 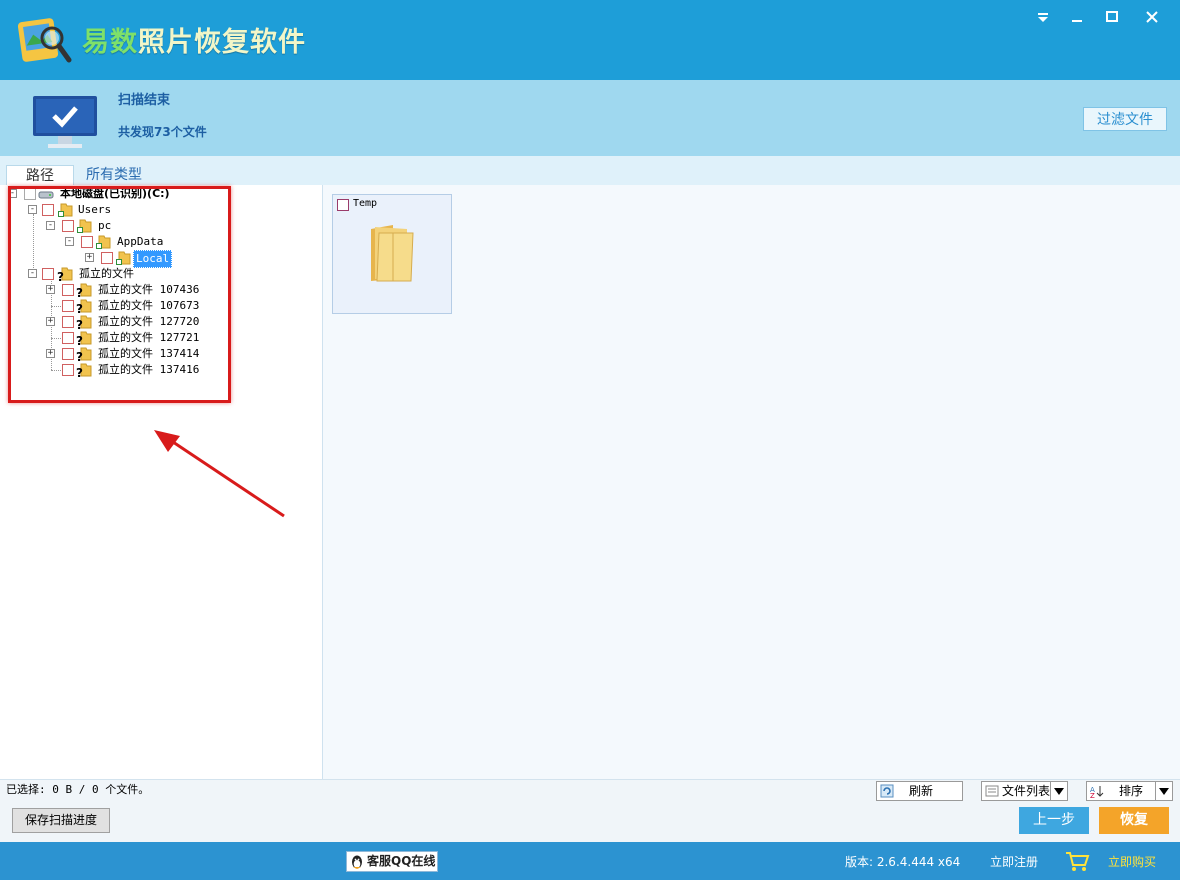 I want to click on title-bar: 易数照片恢复软件, so click(x=590, y=40).